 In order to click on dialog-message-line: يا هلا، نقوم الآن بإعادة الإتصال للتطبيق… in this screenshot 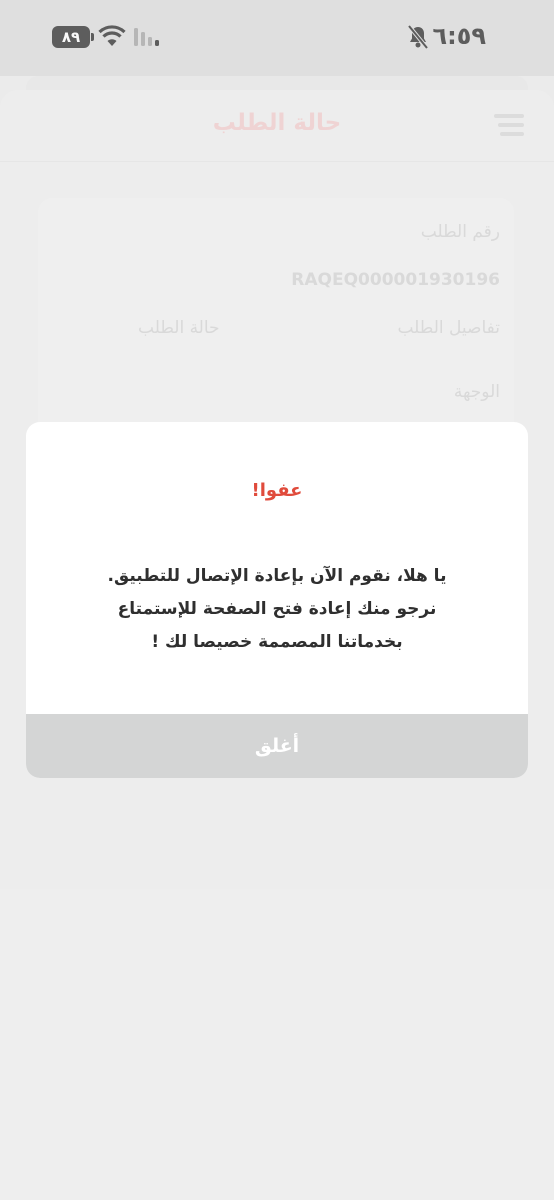, I will do `click(277, 576)`.